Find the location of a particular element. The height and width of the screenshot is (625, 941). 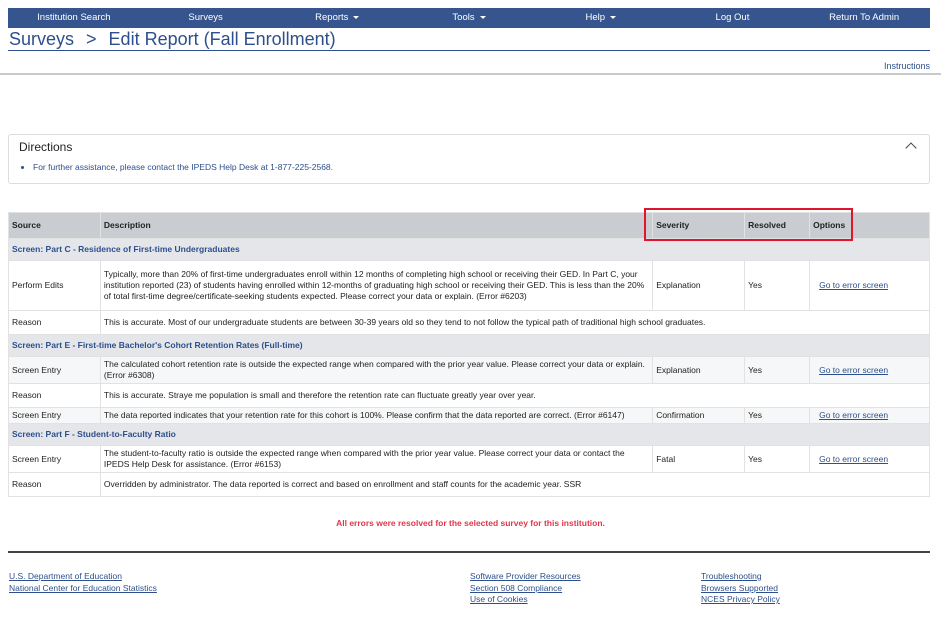

nav-label: Tools is located at coordinates (463, 17).